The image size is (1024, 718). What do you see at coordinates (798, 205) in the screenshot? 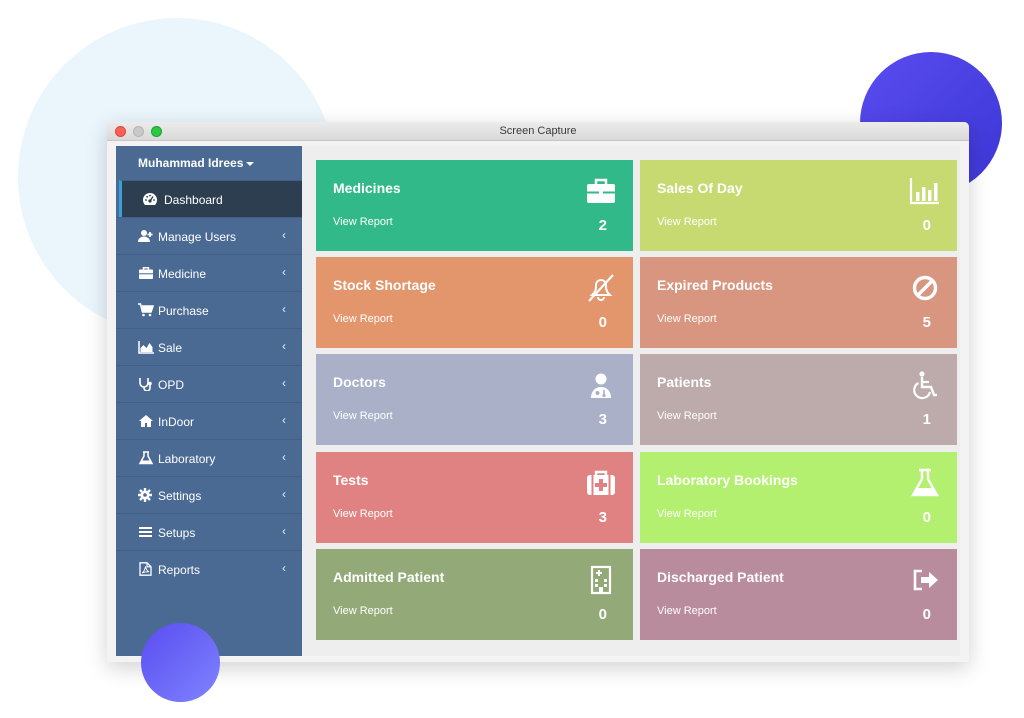
I see `card-sales-of-day: Sales Of Day View Report 0` at bounding box center [798, 205].